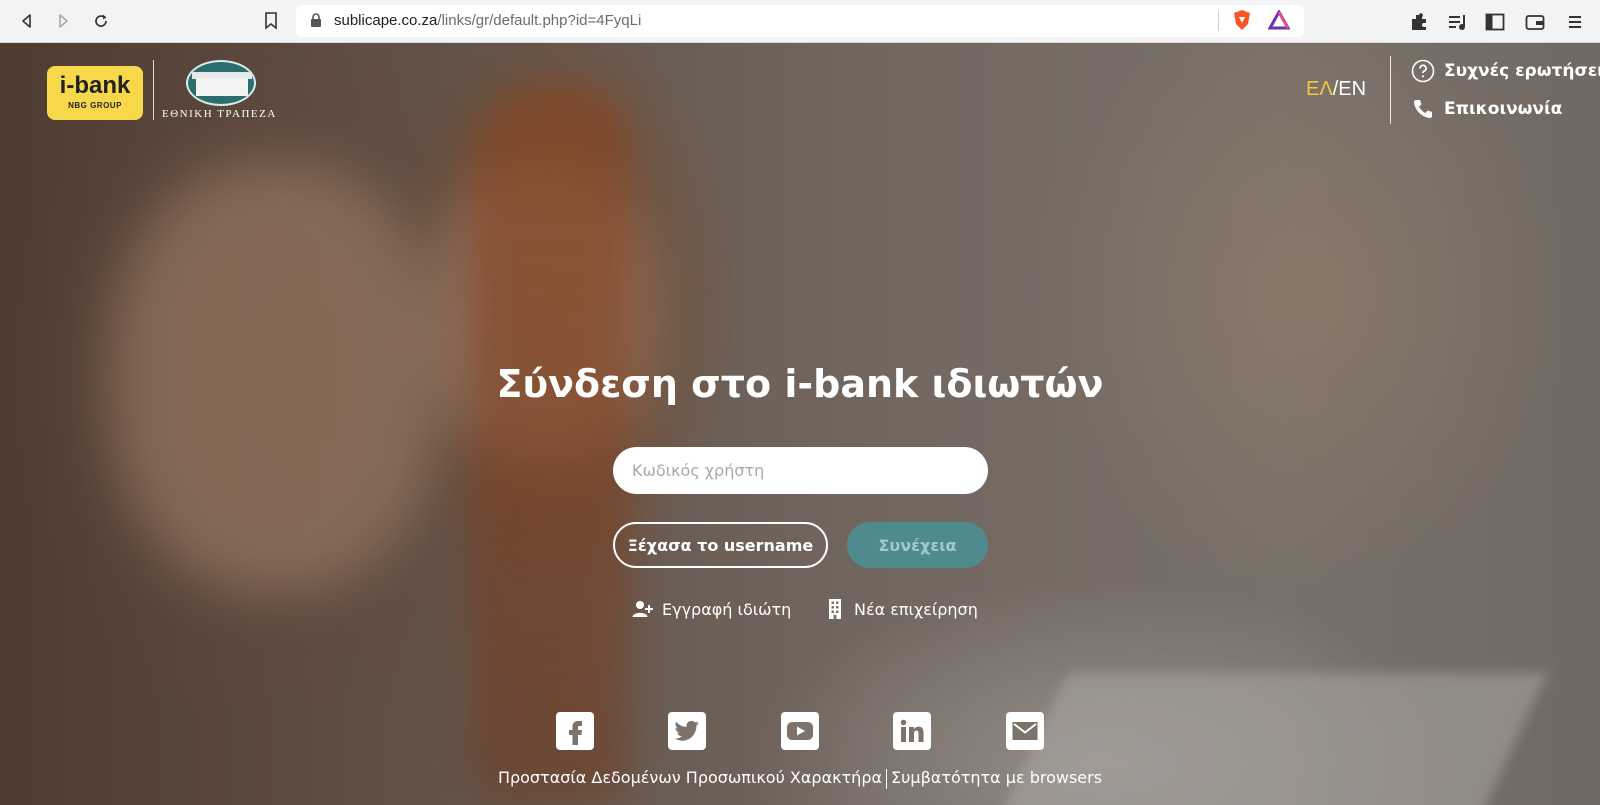  What do you see at coordinates (1495, 22) in the screenshot?
I see `sidebar-icon` at bounding box center [1495, 22].